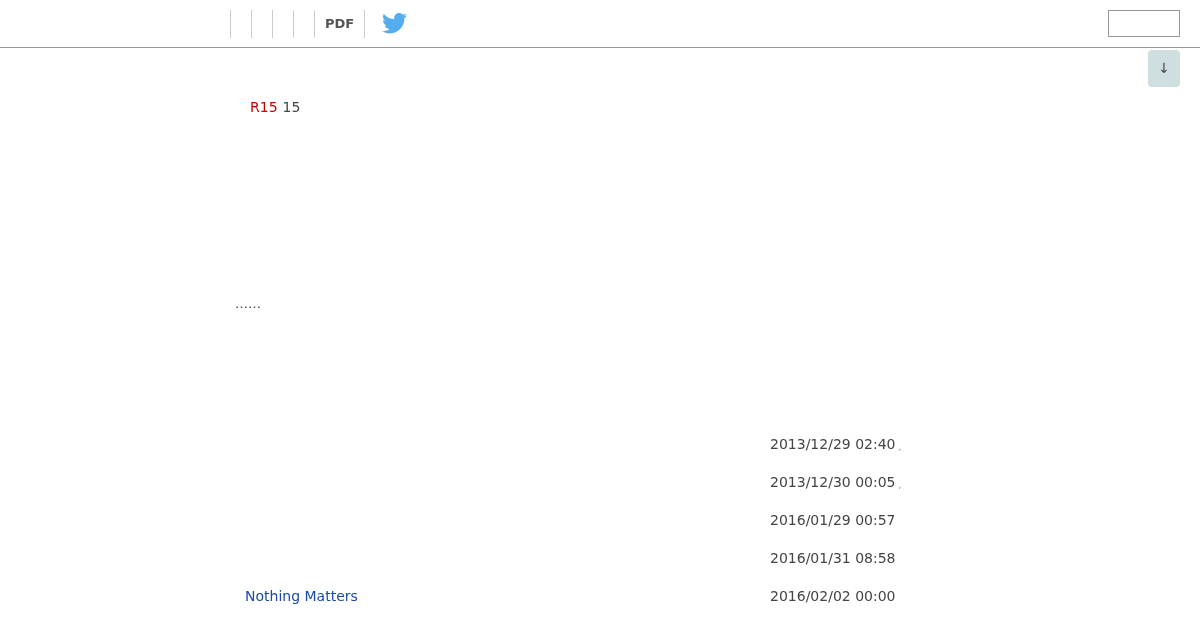 Image resolution: width=1200 pixels, height=630 pixels. What do you see at coordinates (340, 23) in the screenshot?
I see `pdf-link: PDF` at bounding box center [340, 23].